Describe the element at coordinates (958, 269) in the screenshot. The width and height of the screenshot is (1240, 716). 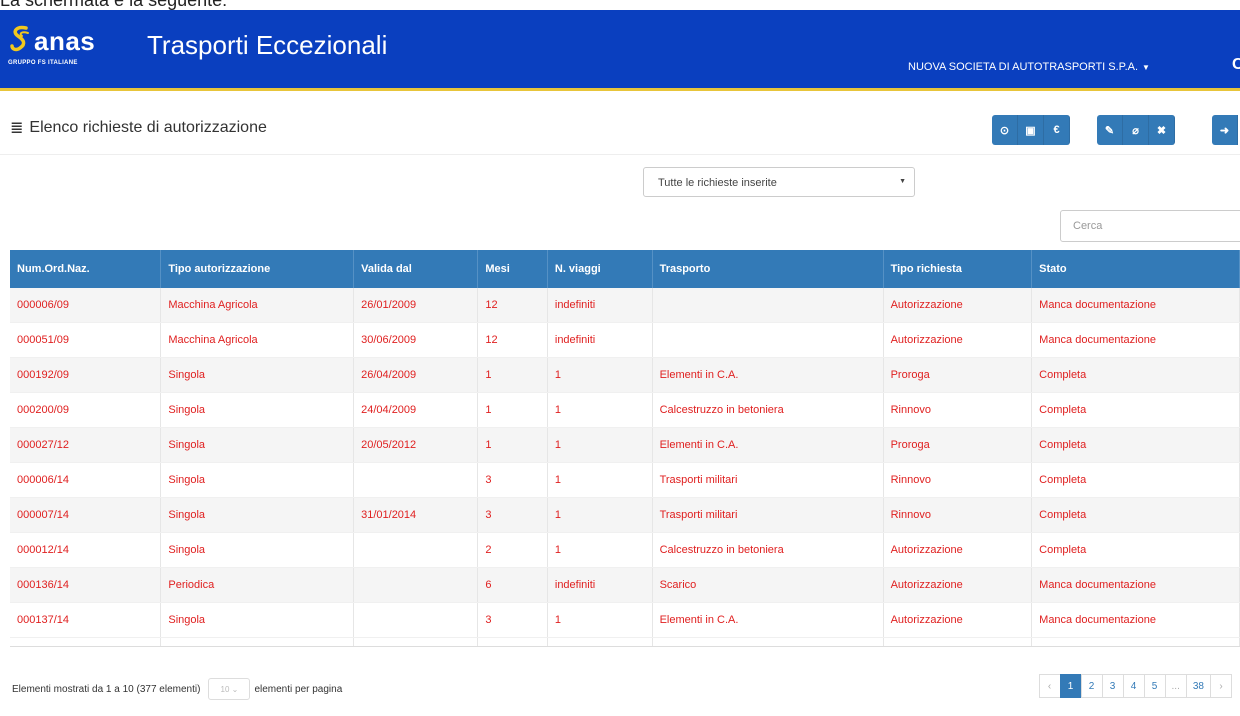
I see `column-header: Tipo richiesta` at that location.